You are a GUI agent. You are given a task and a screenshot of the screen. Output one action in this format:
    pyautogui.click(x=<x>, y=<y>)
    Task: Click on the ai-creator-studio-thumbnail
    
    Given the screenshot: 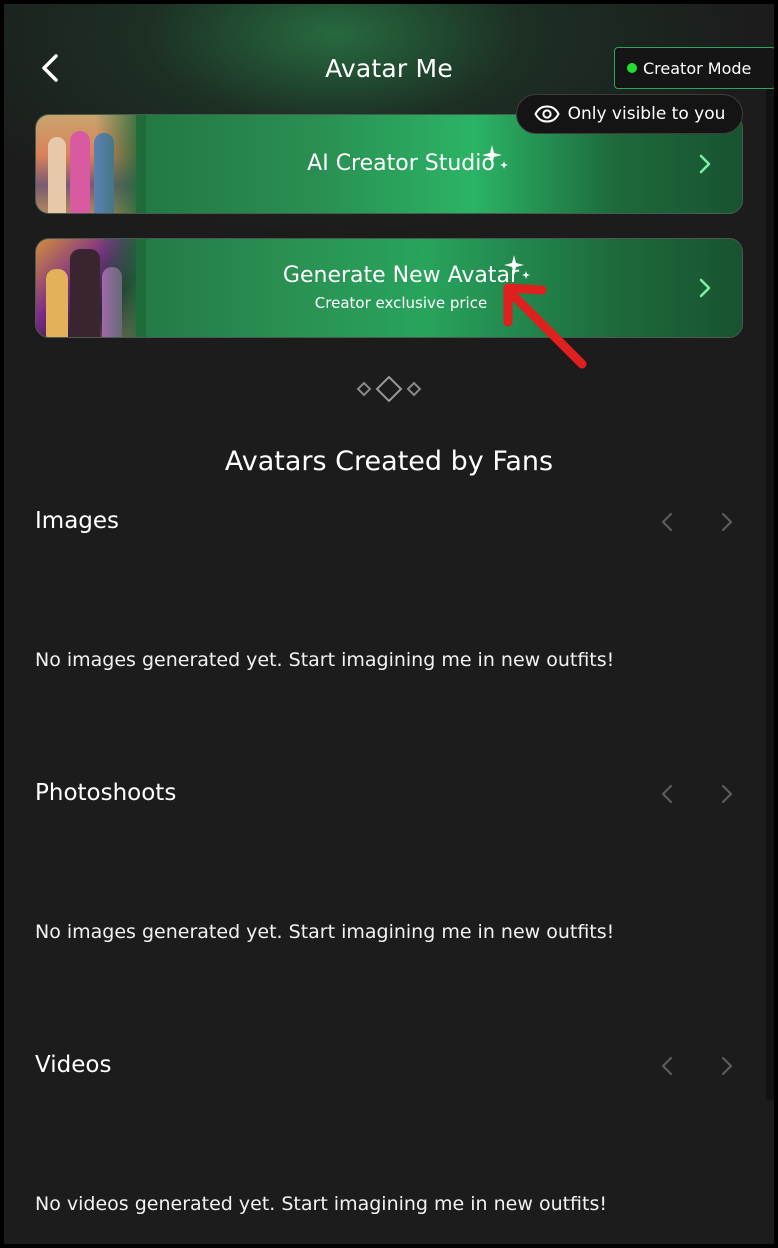 What is the action you would take?
    pyautogui.click(x=91, y=164)
    